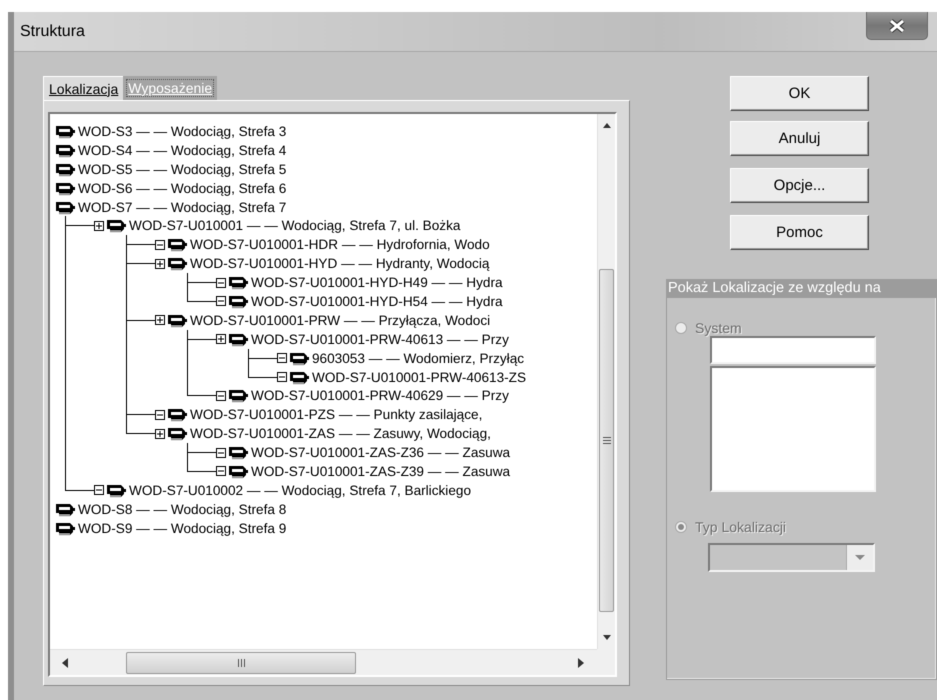 The height and width of the screenshot is (700, 937). I want to click on tree-item: WOD-S7-U010001-HYD — — Hydranty, Wodocią, so click(340, 264).